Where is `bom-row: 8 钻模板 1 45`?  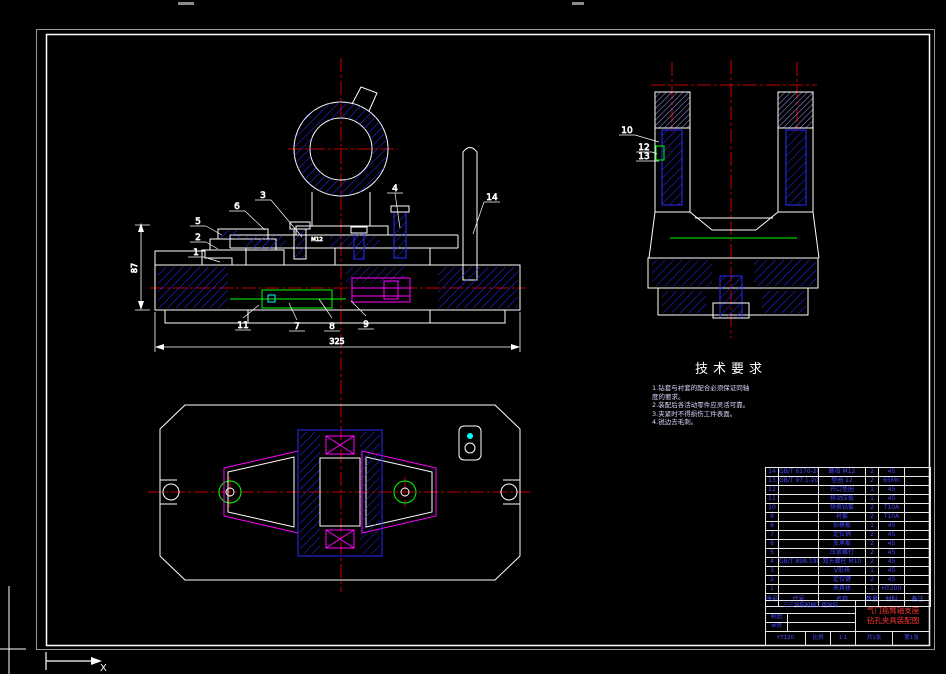
bom-row: 8 钻模板 1 45 is located at coordinates (848, 526).